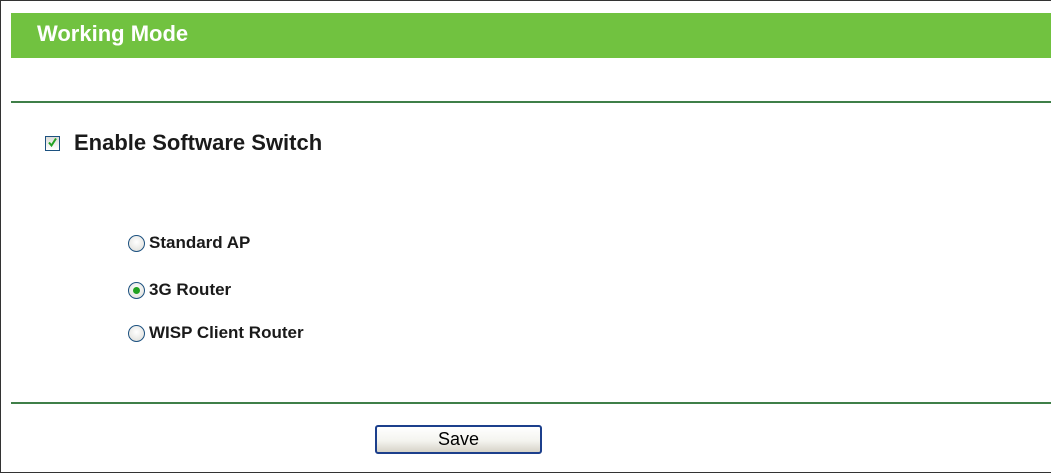 The image size is (1052, 473). I want to click on mode-option-standard-ap: Standard AP, so click(189, 243).